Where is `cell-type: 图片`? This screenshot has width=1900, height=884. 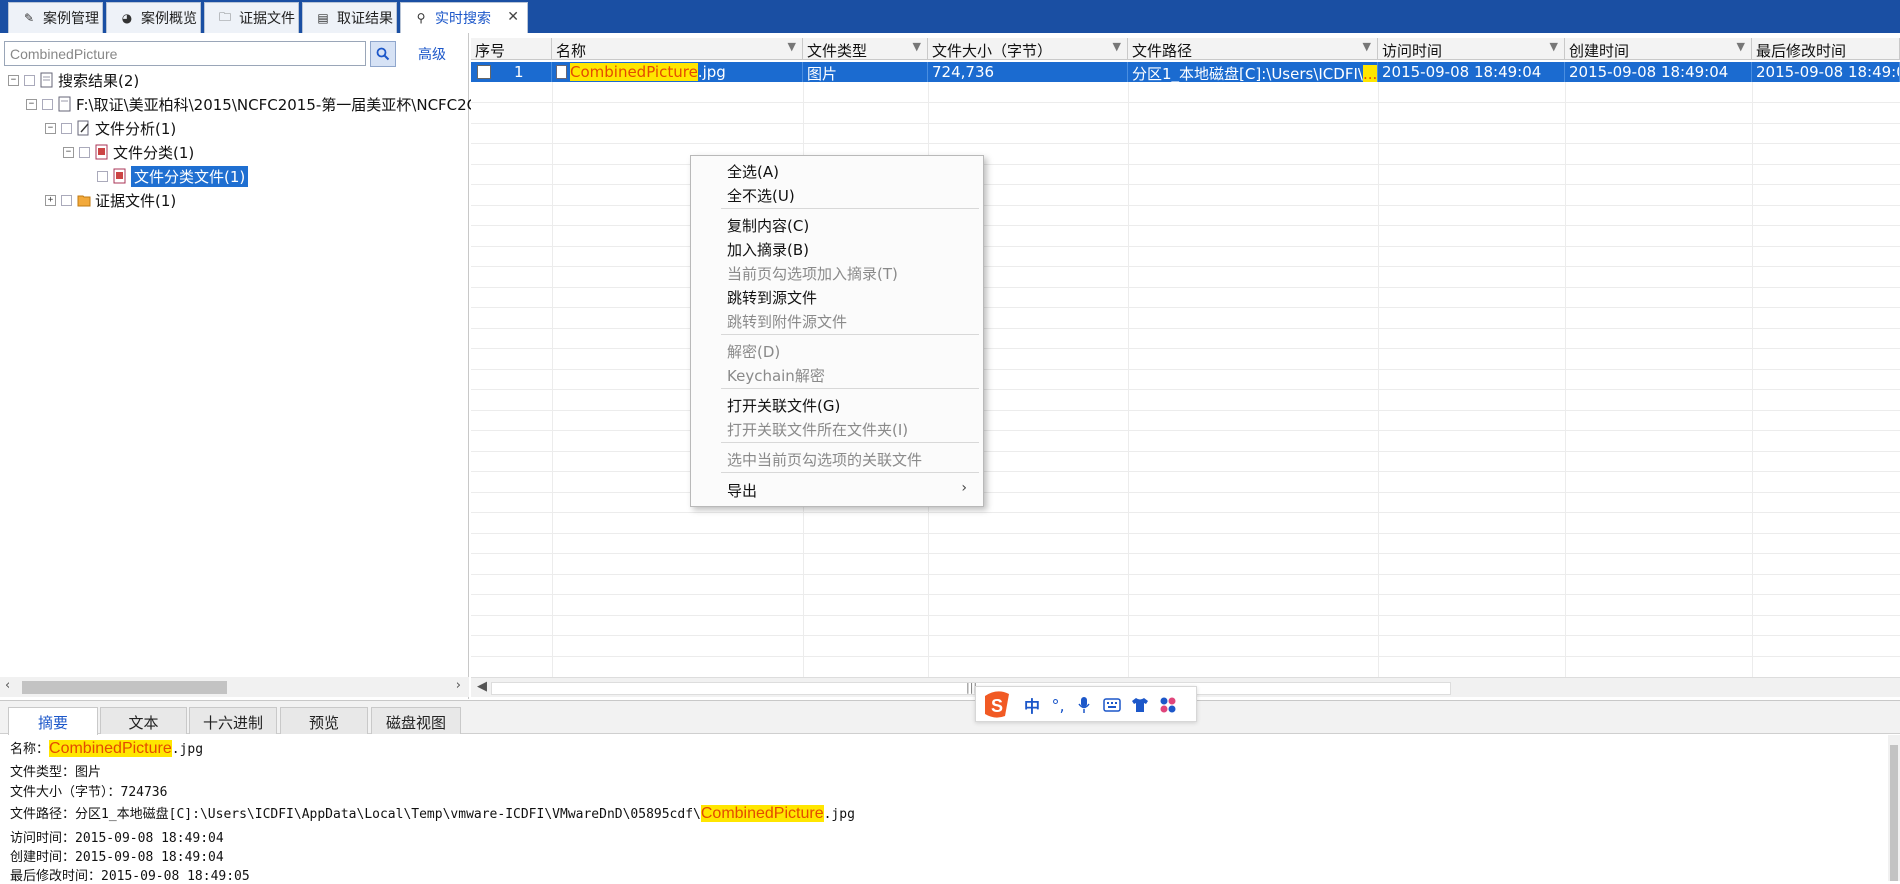
cell-type: 图片 is located at coordinates (865, 72).